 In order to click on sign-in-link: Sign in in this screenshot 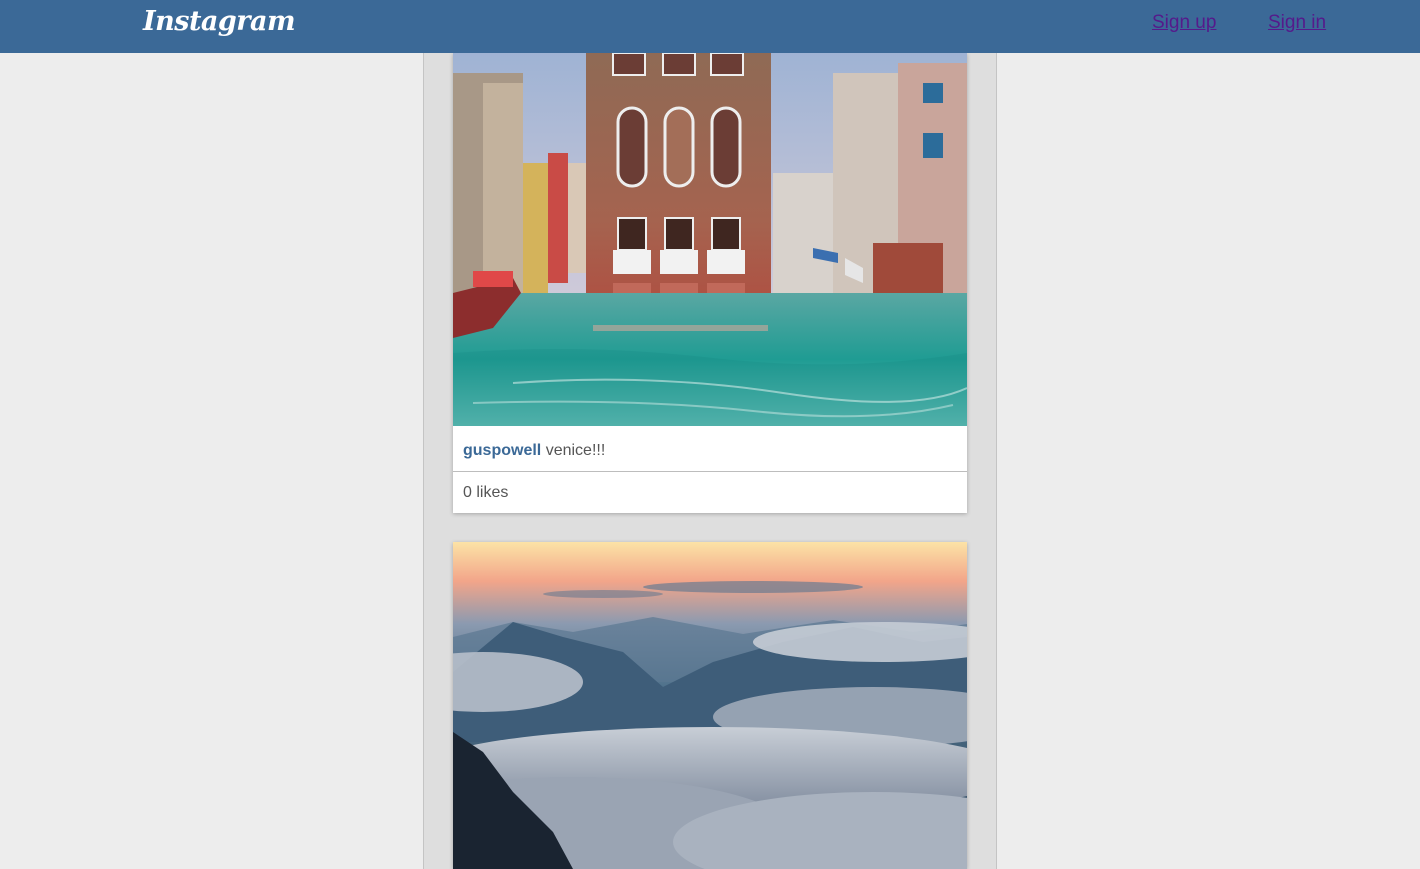, I will do `click(1297, 23)`.